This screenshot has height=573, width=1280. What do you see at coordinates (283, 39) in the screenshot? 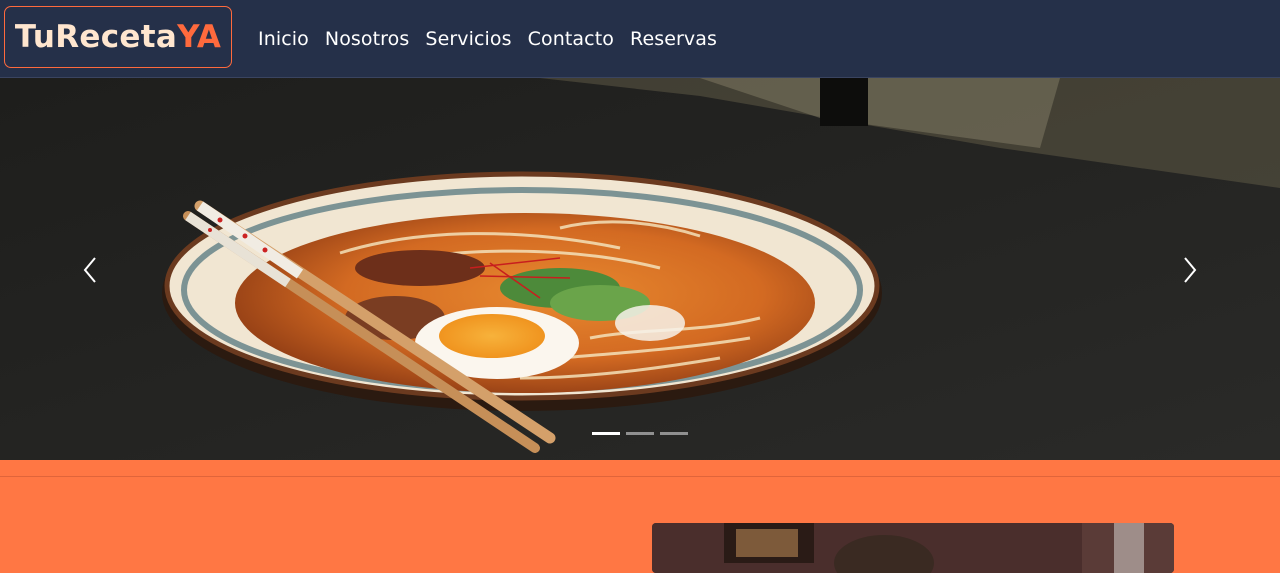
I see `nav-link-inicio: Inicio` at bounding box center [283, 39].